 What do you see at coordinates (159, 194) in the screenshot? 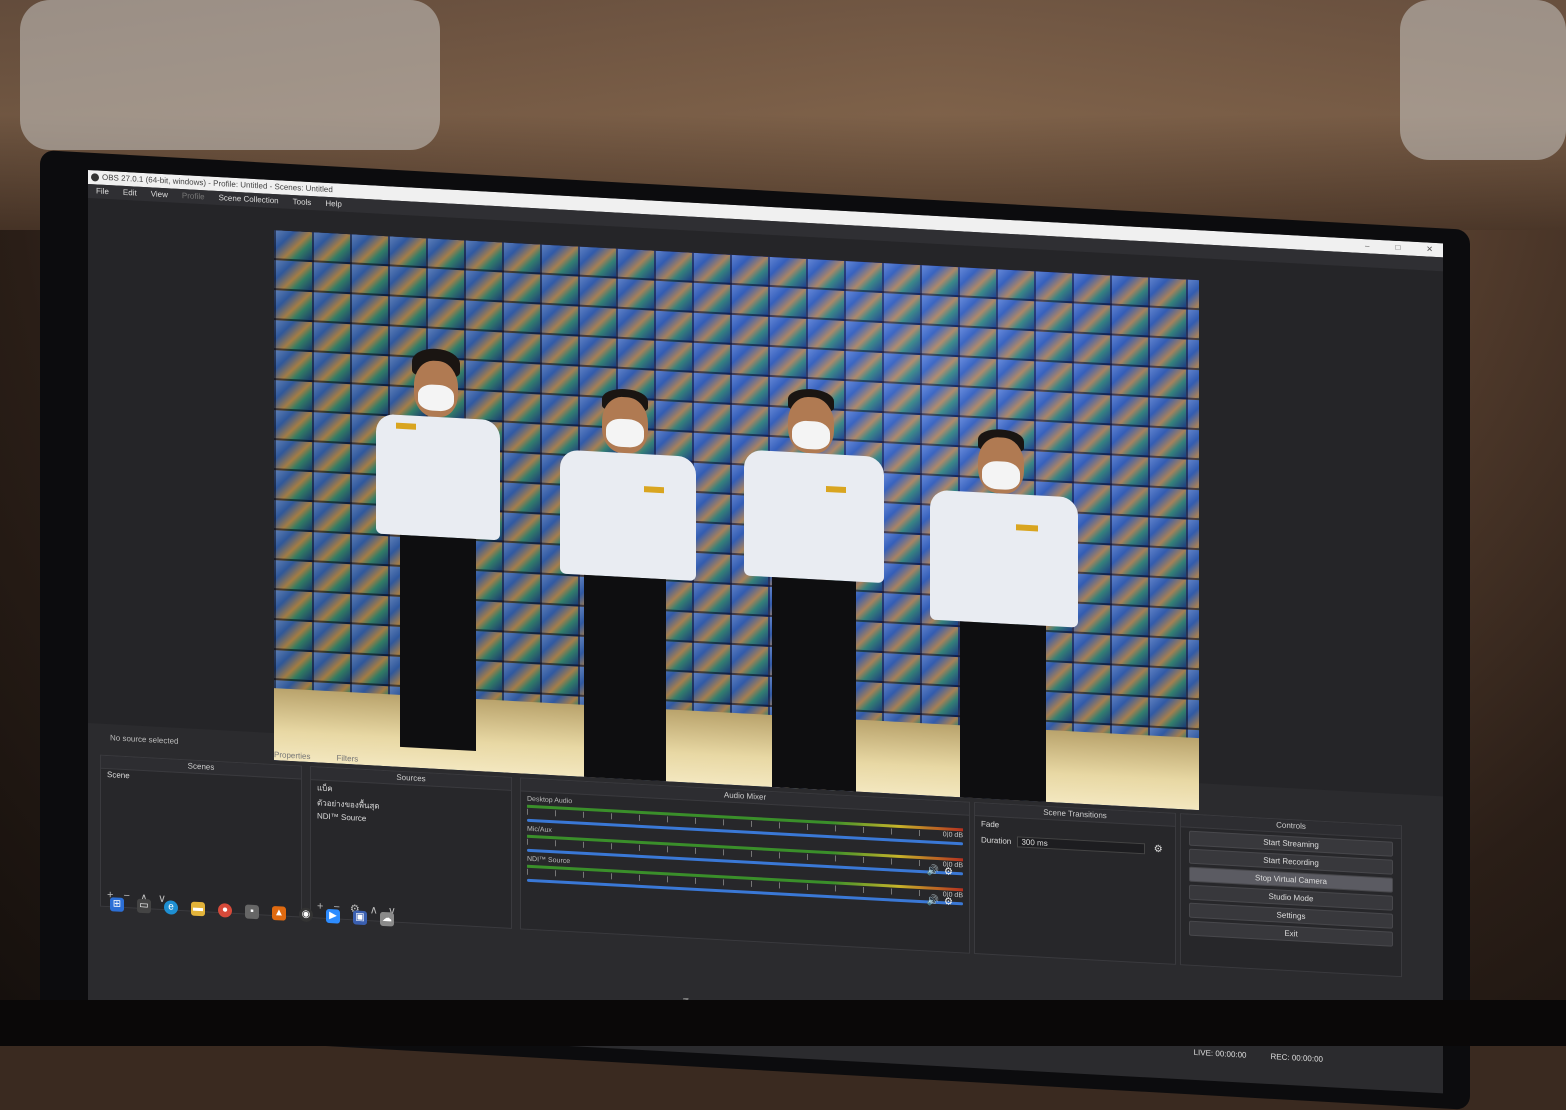
I see `menu-view: View` at bounding box center [159, 194].